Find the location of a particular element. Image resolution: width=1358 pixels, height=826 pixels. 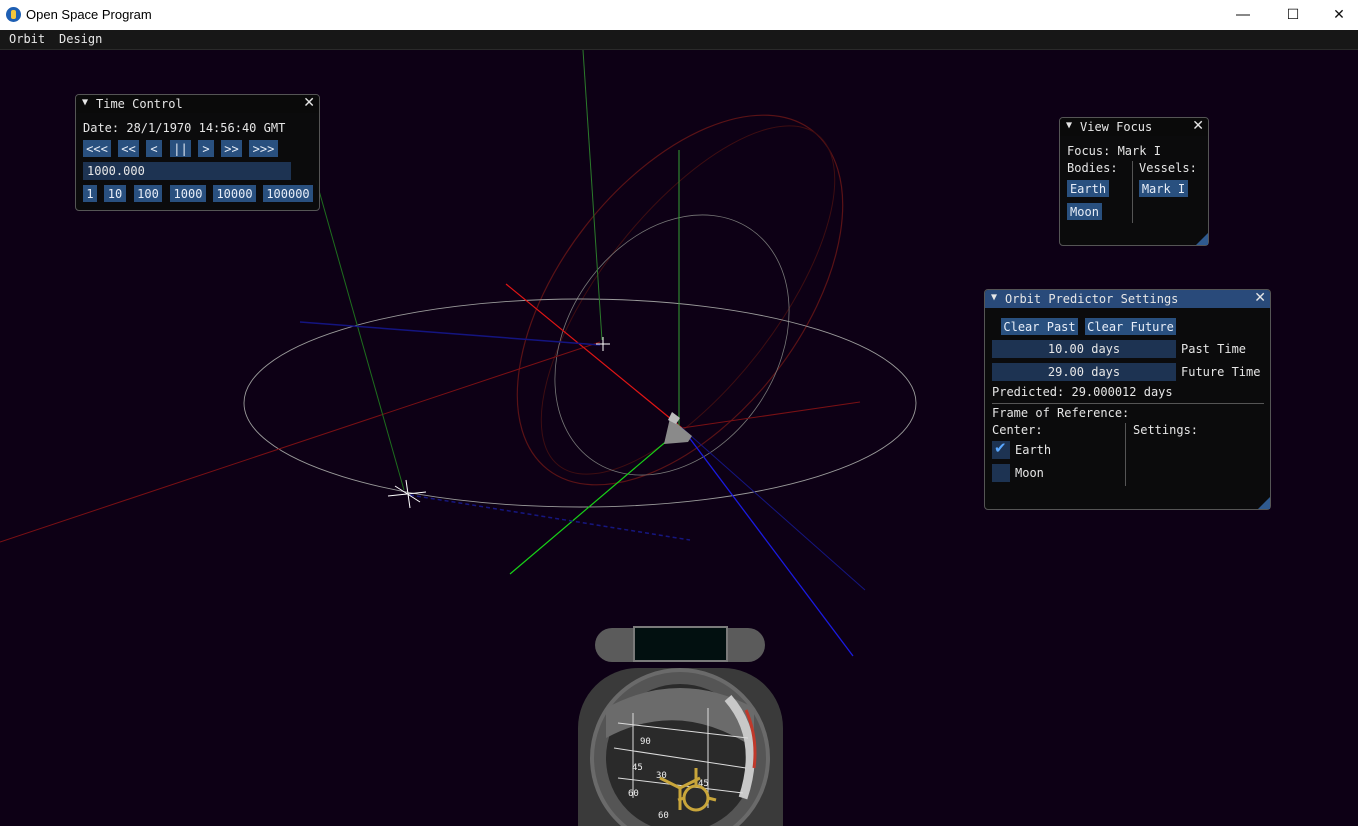

vessel-model is located at coordinates (678, 431).